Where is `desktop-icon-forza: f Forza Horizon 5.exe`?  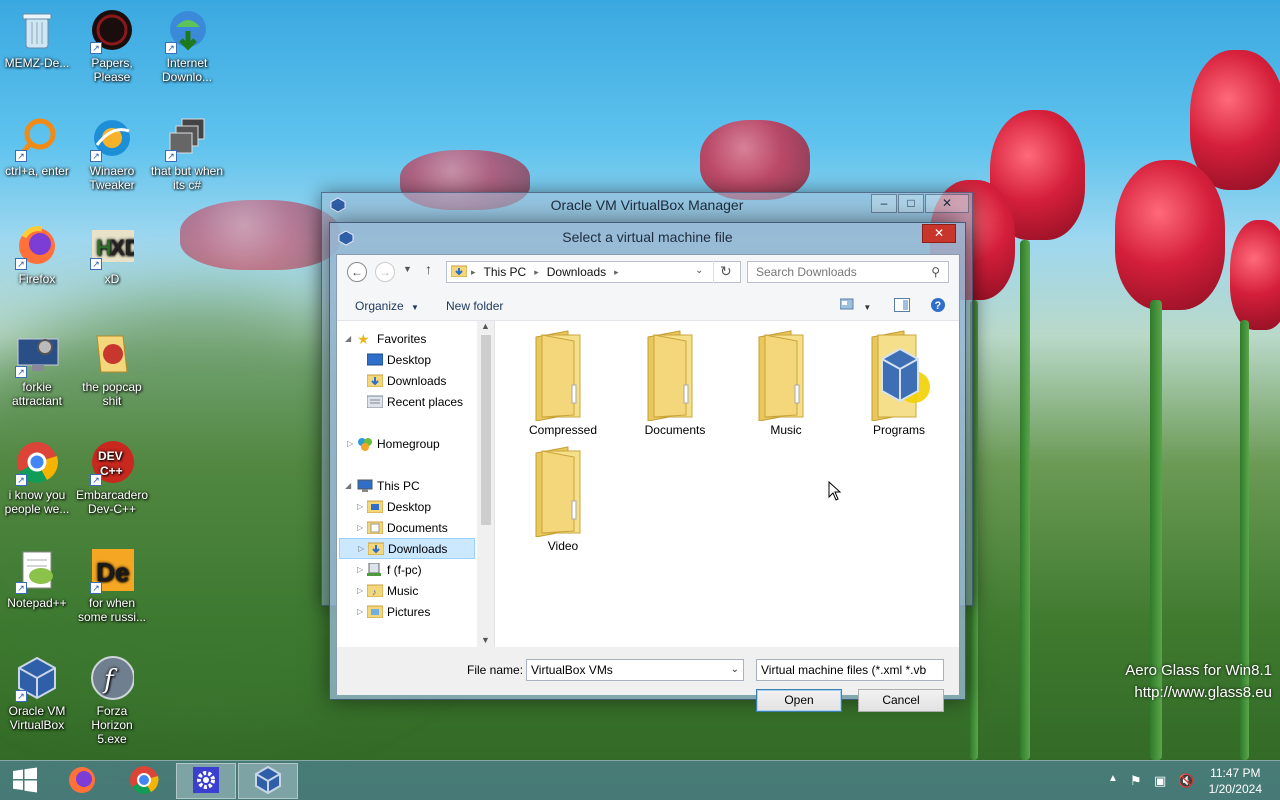
desktop-icon-forza: f Forza Horizon 5.exe is located at coordinates (112, 701).